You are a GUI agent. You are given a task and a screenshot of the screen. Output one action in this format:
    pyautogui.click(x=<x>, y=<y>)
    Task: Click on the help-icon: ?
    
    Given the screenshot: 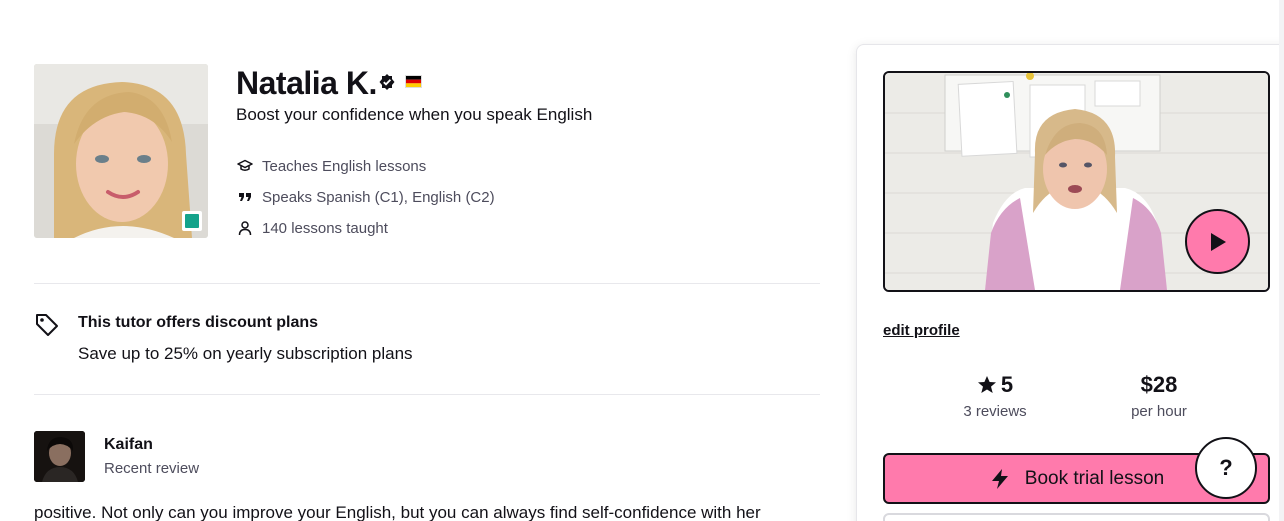 What is the action you would take?
    pyautogui.click(x=1226, y=467)
    